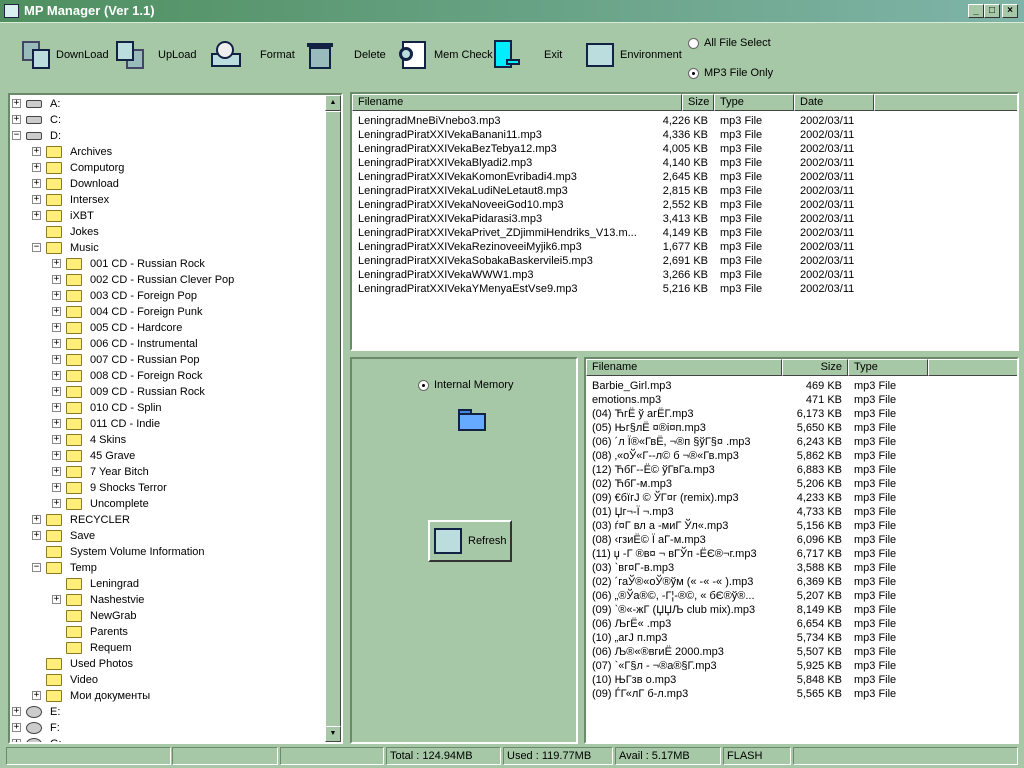  I want to click on tree-item: +011 CD - Indie, so click(167, 424).